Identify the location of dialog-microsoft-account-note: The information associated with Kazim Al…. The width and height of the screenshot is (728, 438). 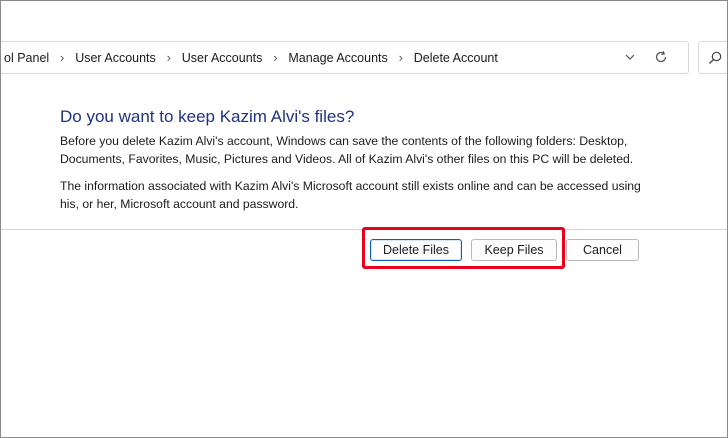
(350, 195).